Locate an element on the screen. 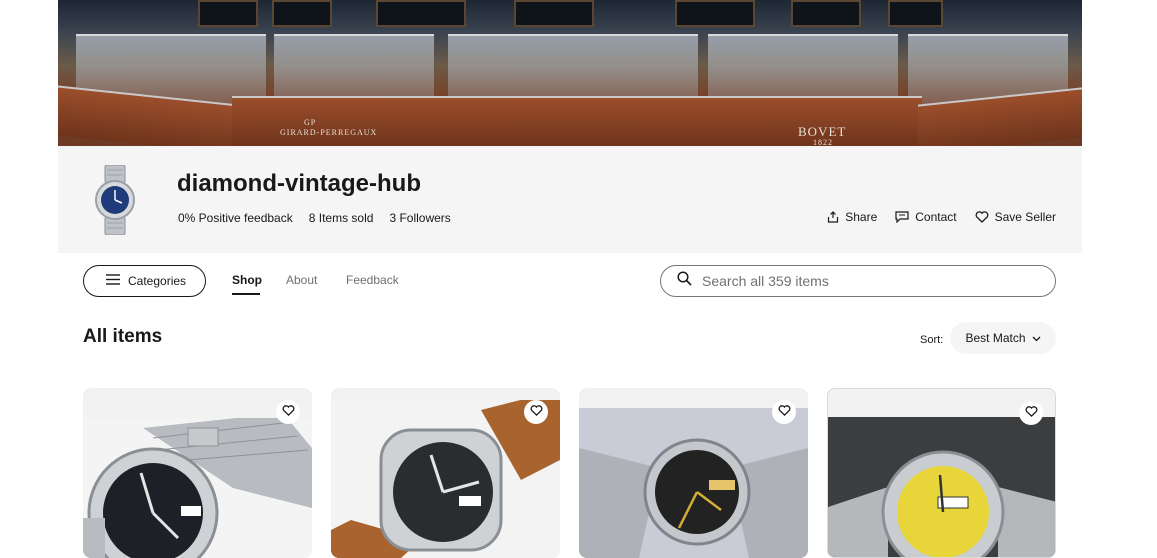 The image size is (1157, 558). store-name: diamond-vintage-hub is located at coordinates (299, 183).